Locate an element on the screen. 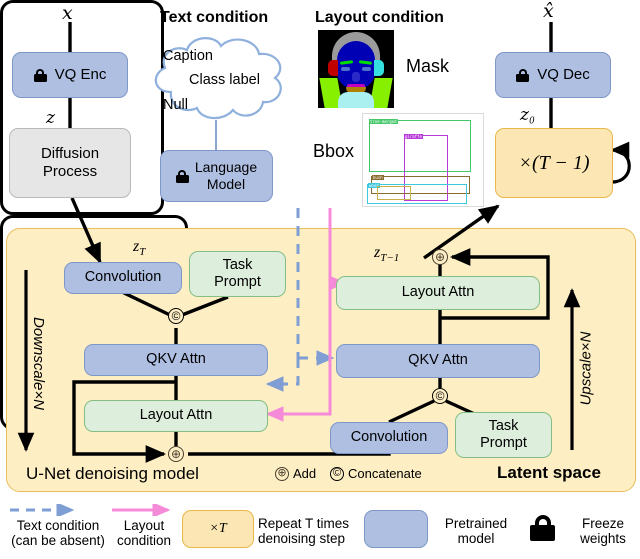 This screenshot has width=640, height=559. left-convolution-box: Convolution is located at coordinates (123, 278).